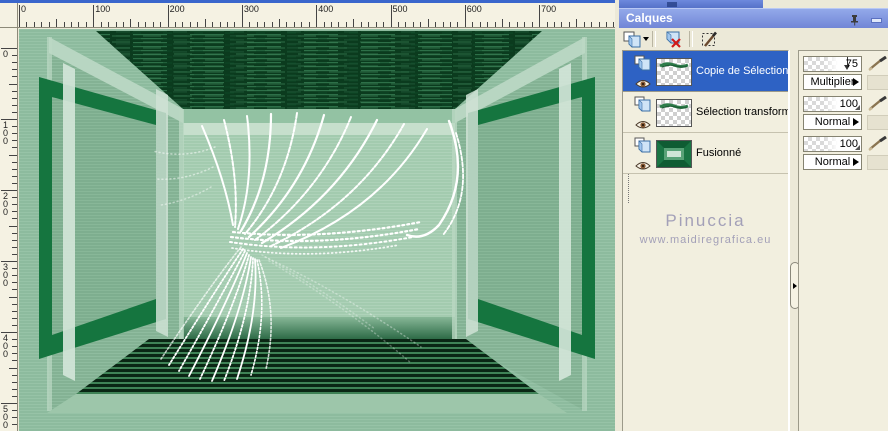  What do you see at coordinates (316, 15) in the screenshot?
I see `horizontal-ruler: 0 100 200 300 400 500 600 700` at bounding box center [316, 15].